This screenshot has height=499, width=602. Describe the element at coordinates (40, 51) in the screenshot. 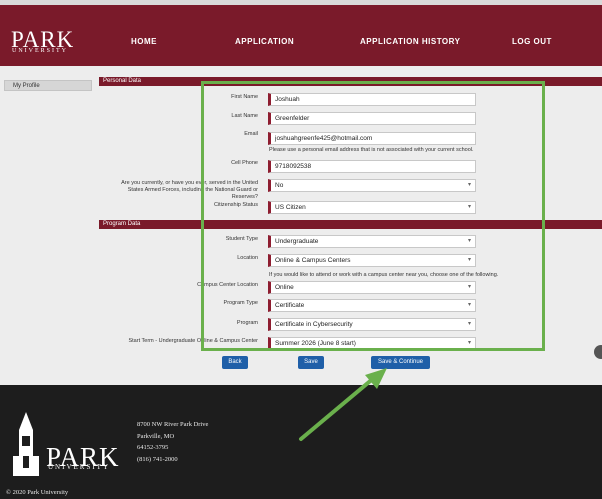

I see `logo-subtitle: UNIVERSITY` at that location.